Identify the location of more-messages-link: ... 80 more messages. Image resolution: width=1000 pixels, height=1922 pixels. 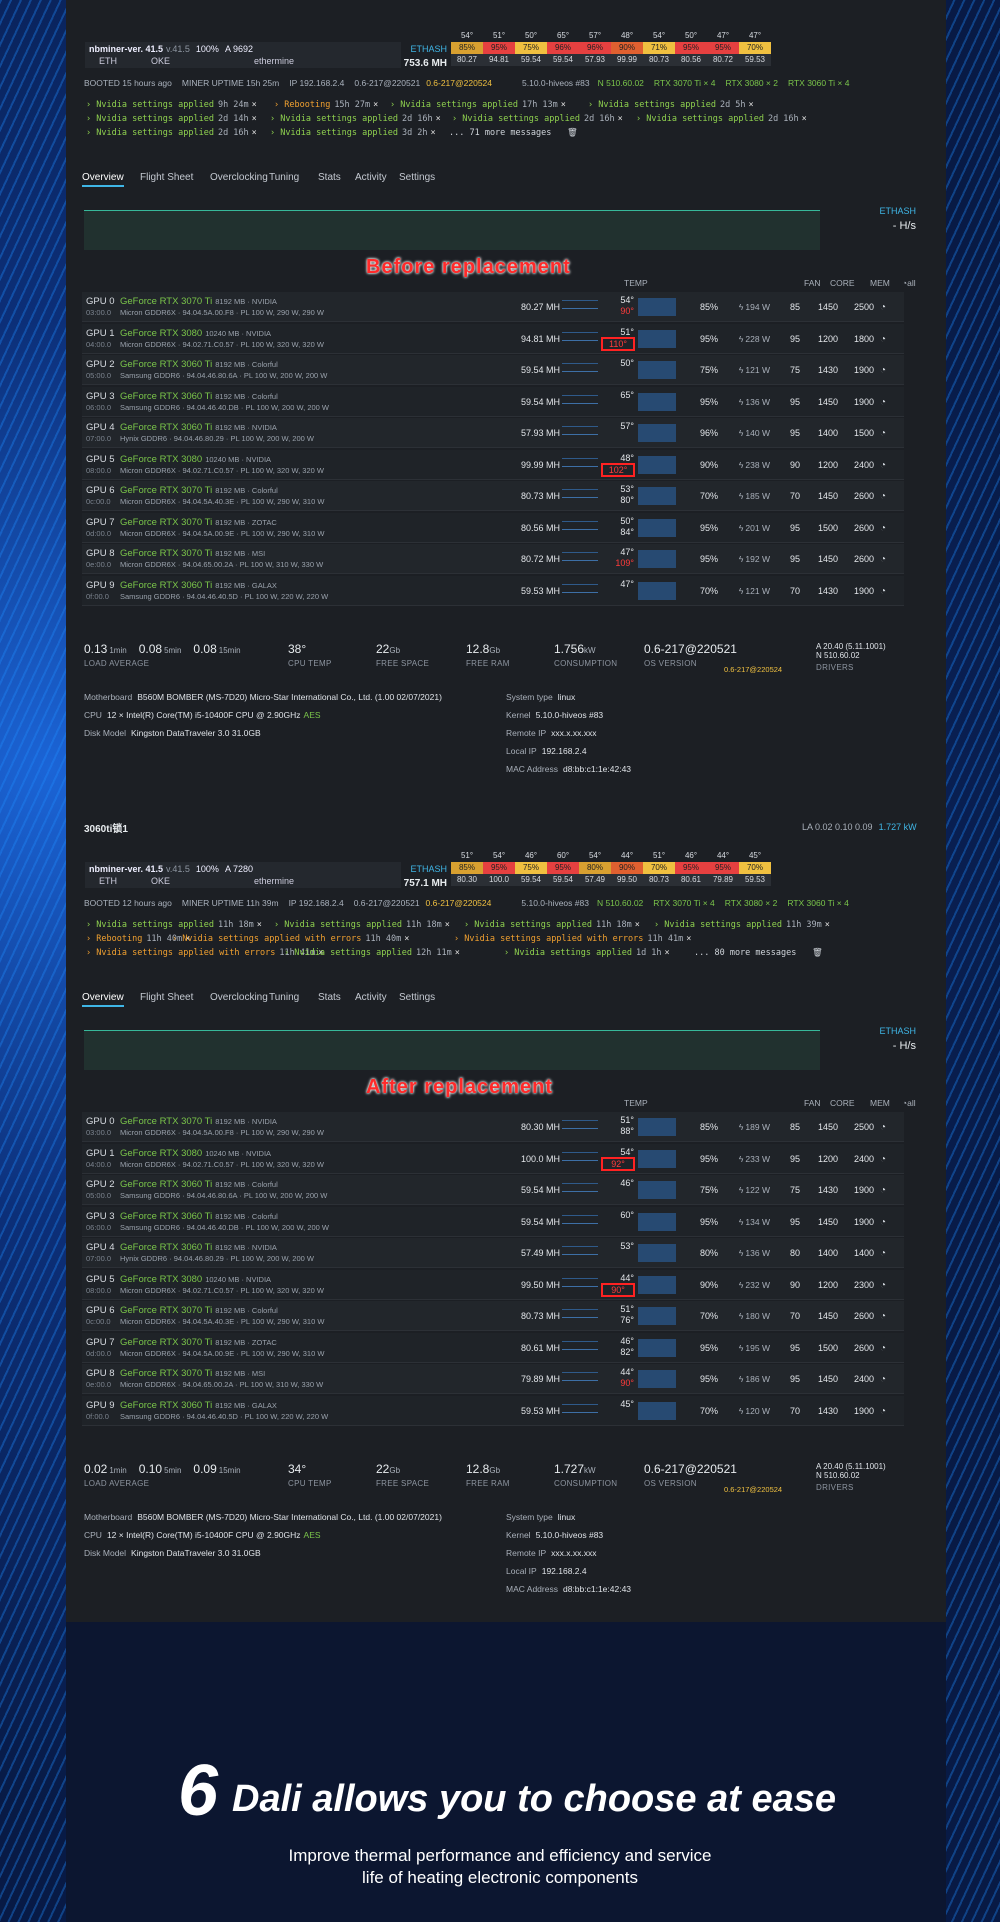
(745, 955).